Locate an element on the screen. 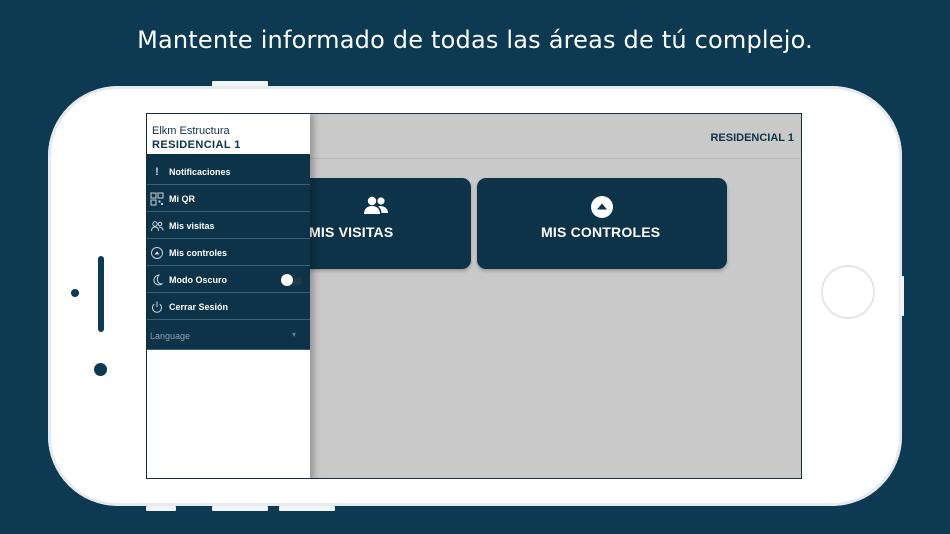 This screenshot has height=534, width=950. menu-item-mis-controles: Mis controles is located at coordinates (228, 253).